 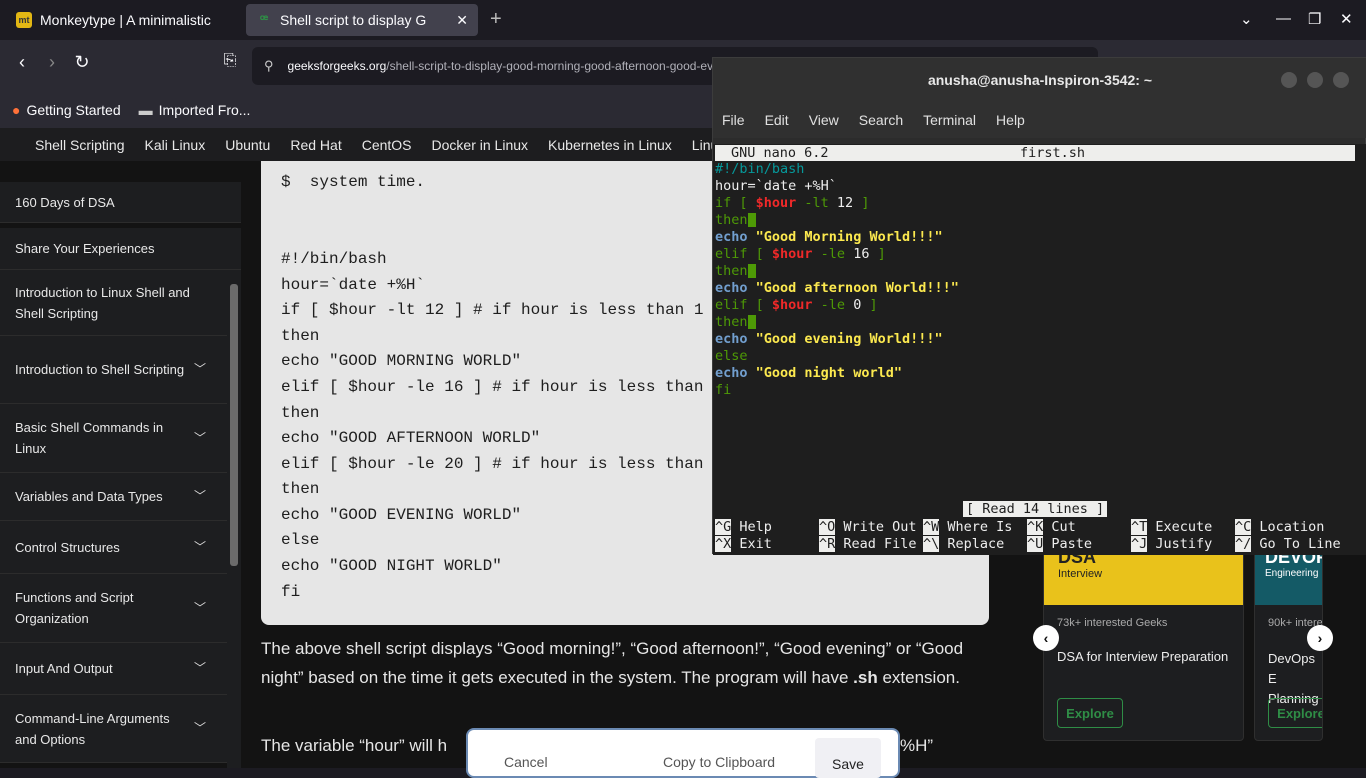 I want to click on nano-shortcut: ^K Cut, so click(x=1051, y=527).